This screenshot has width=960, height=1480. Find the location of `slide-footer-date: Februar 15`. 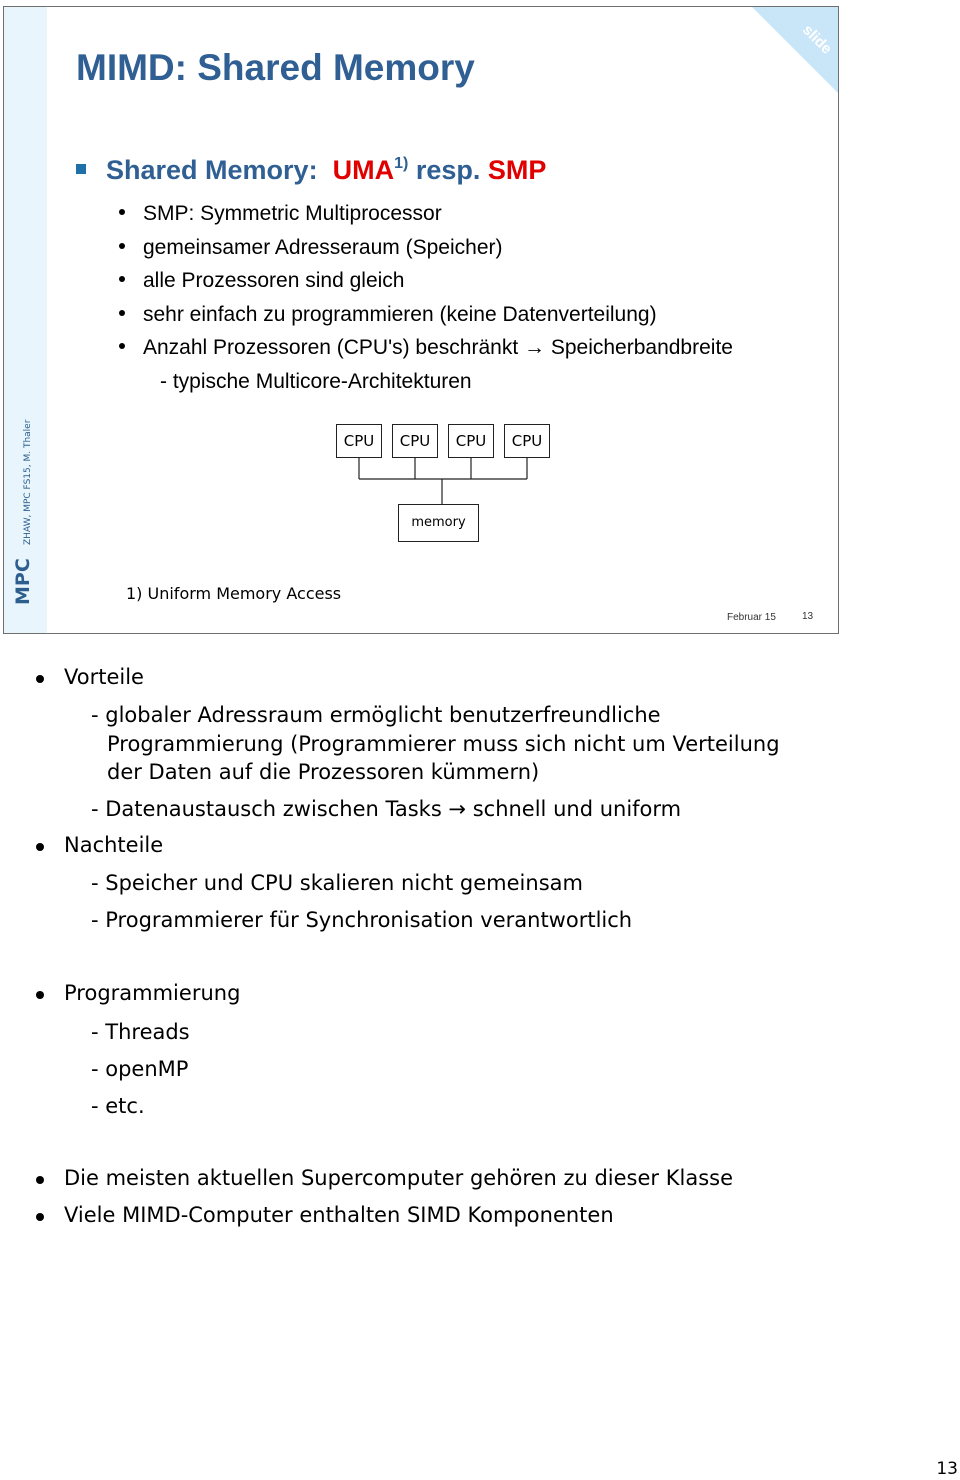

slide-footer-date: Februar 15 is located at coordinates (751, 617).